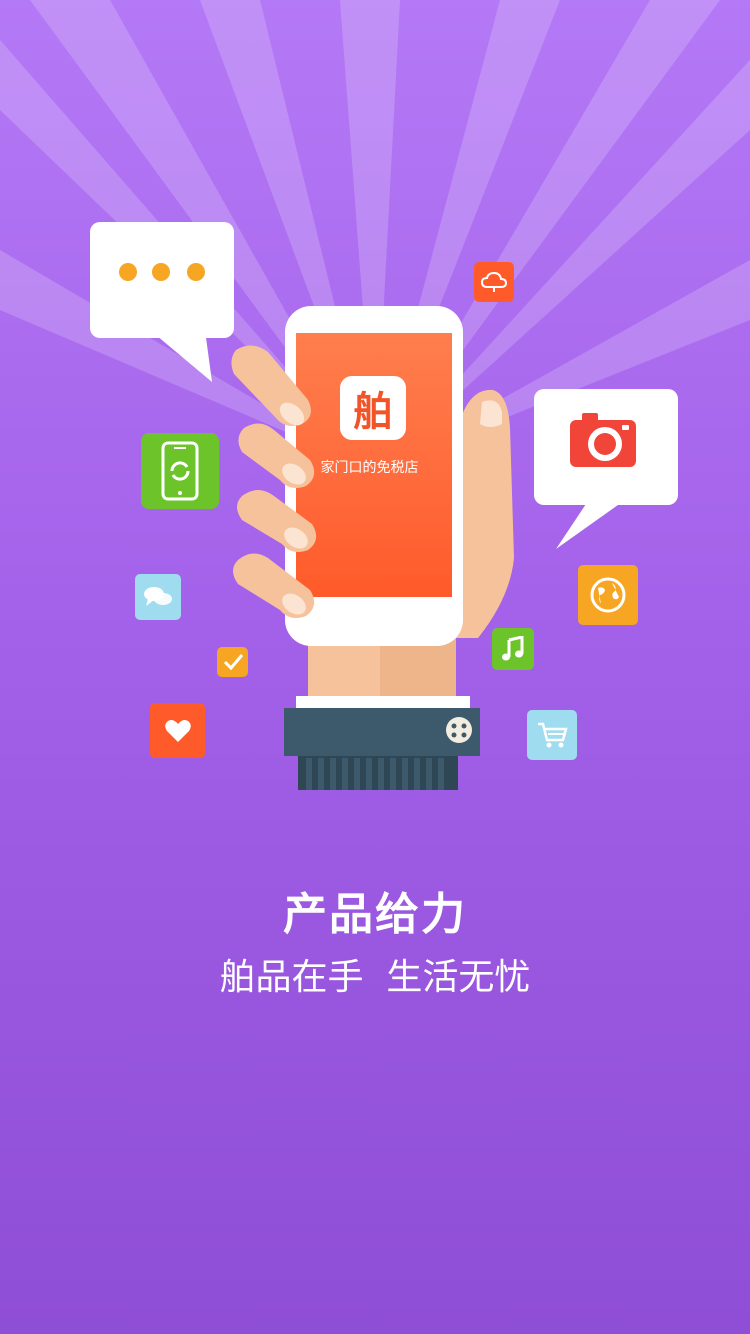 Image resolution: width=750 pixels, height=1334 pixels. What do you see at coordinates (232, 662) in the screenshot?
I see `checkbox-icon` at bounding box center [232, 662].